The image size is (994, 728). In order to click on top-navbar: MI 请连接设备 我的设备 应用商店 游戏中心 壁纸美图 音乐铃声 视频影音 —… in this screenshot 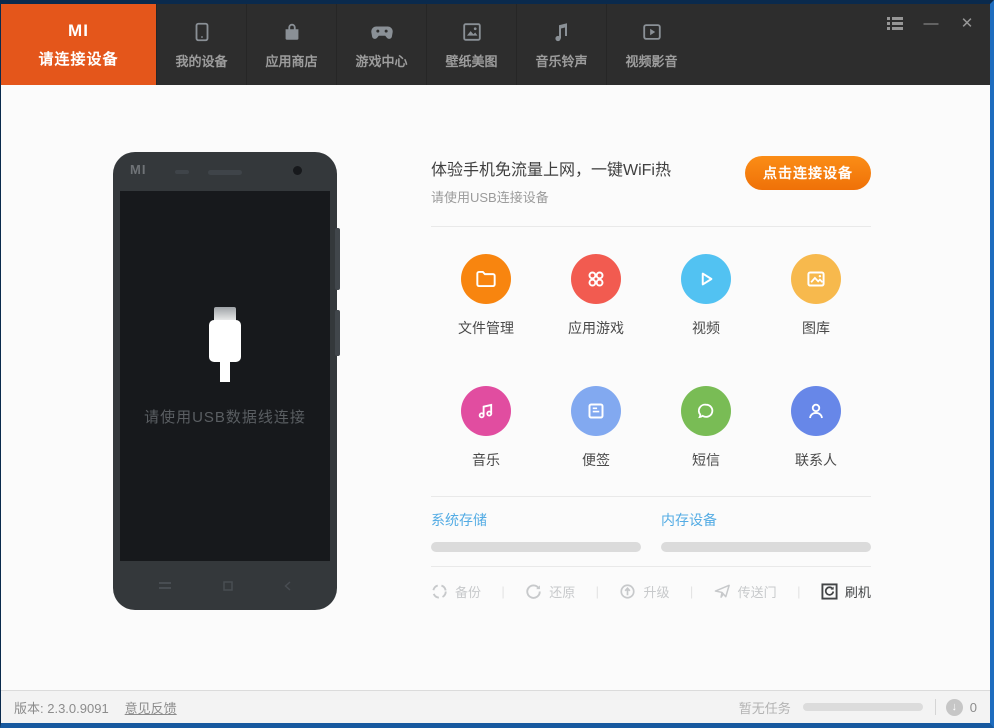, I will do `click(495, 44)`.